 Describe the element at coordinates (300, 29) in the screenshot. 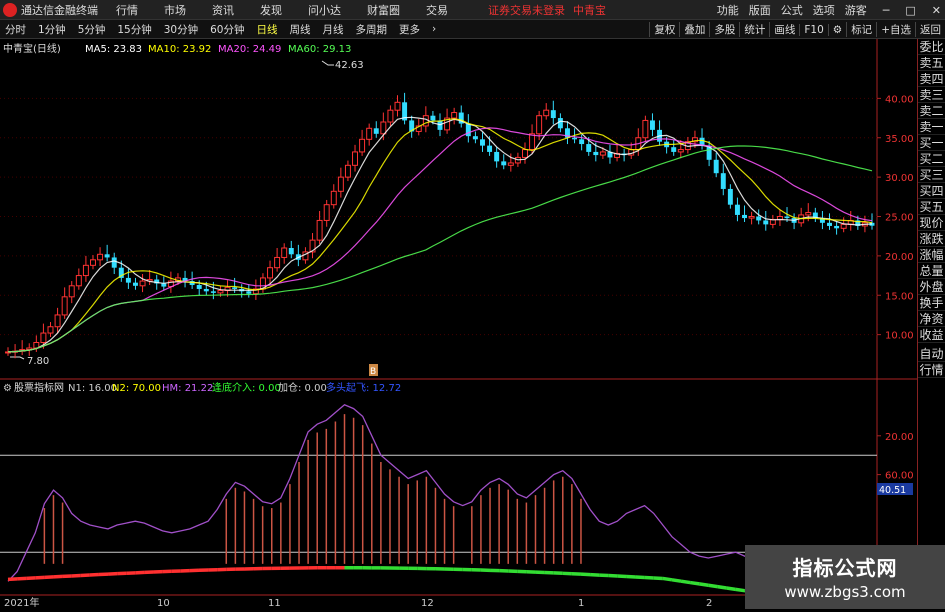

I see `period-weekly: 周线` at that location.